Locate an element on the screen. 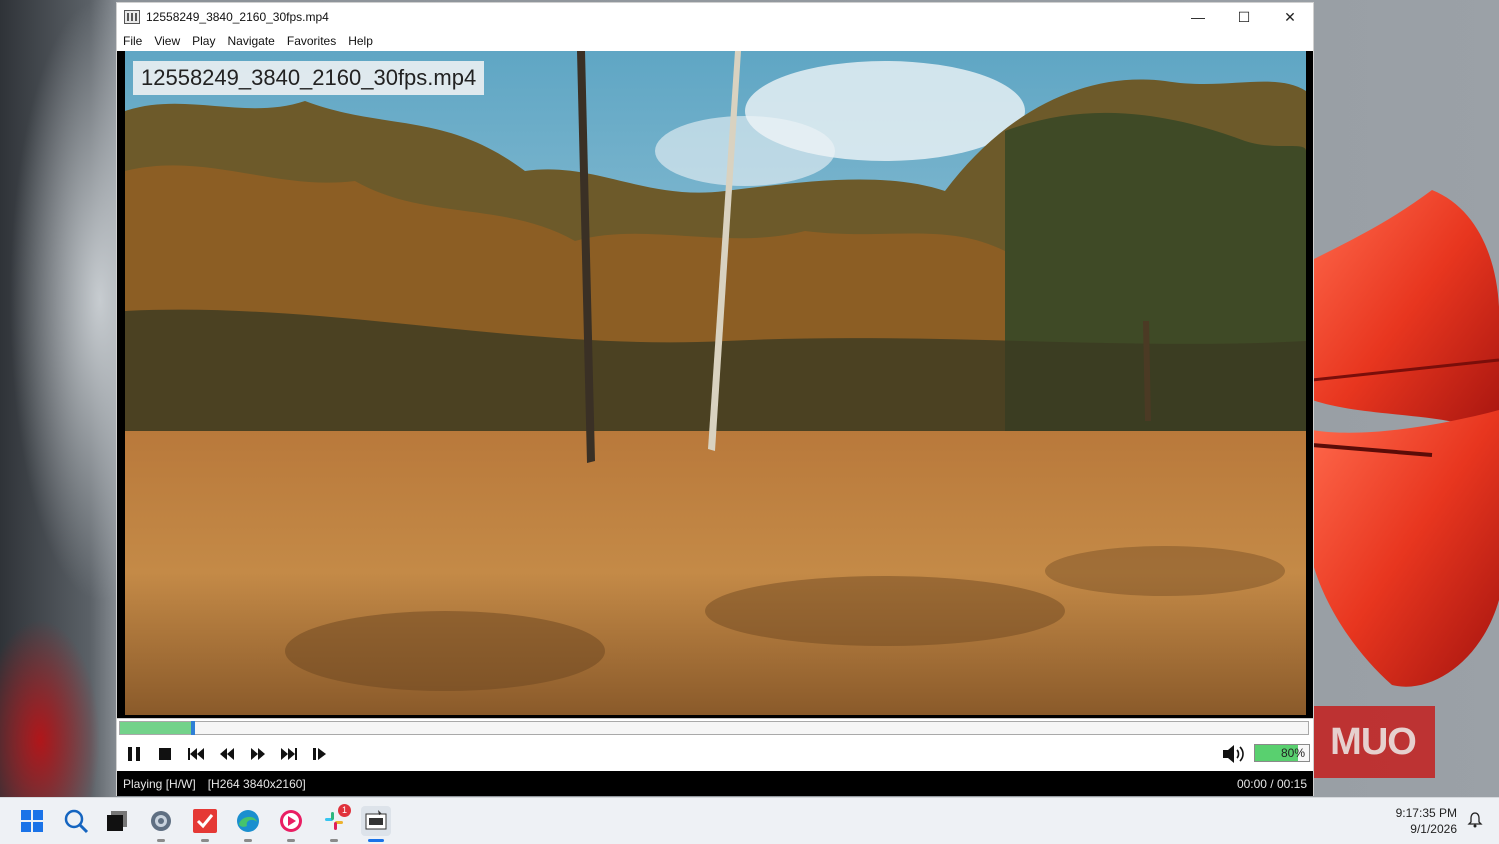 The image size is (1499, 844). red-leaf-image is located at coordinates (1405, 438).